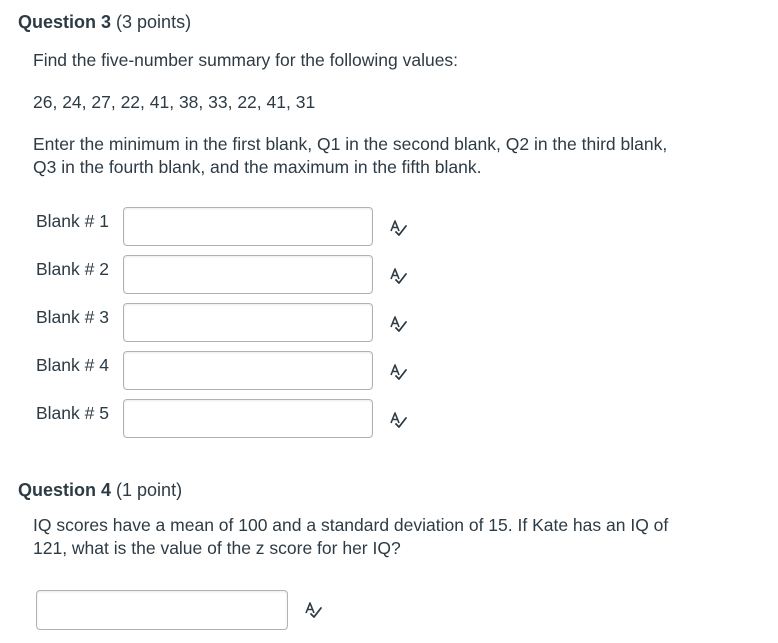 This screenshot has height=643, width=778. What do you see at coordinates (154, 22) in the screenshot?
I see `question-3-points: (3 points)` at bounding box center [154, 22].